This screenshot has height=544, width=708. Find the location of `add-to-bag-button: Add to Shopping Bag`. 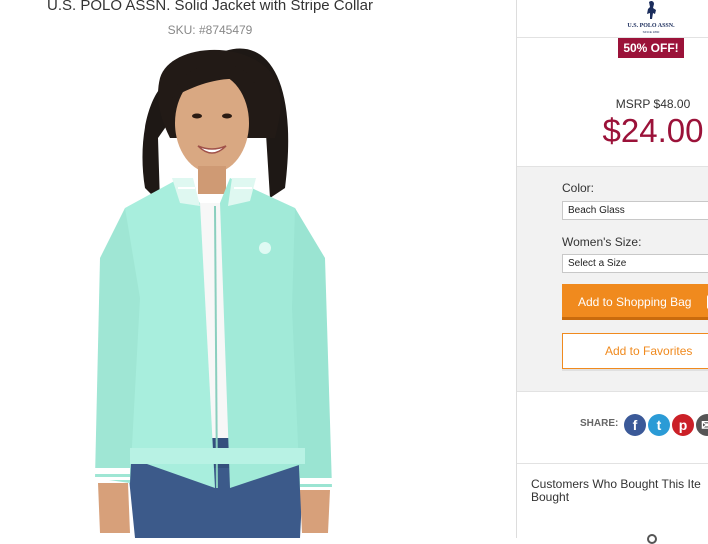

add-to-bag-button: Add to Shopping Bag is located at coordinates (635, 302).